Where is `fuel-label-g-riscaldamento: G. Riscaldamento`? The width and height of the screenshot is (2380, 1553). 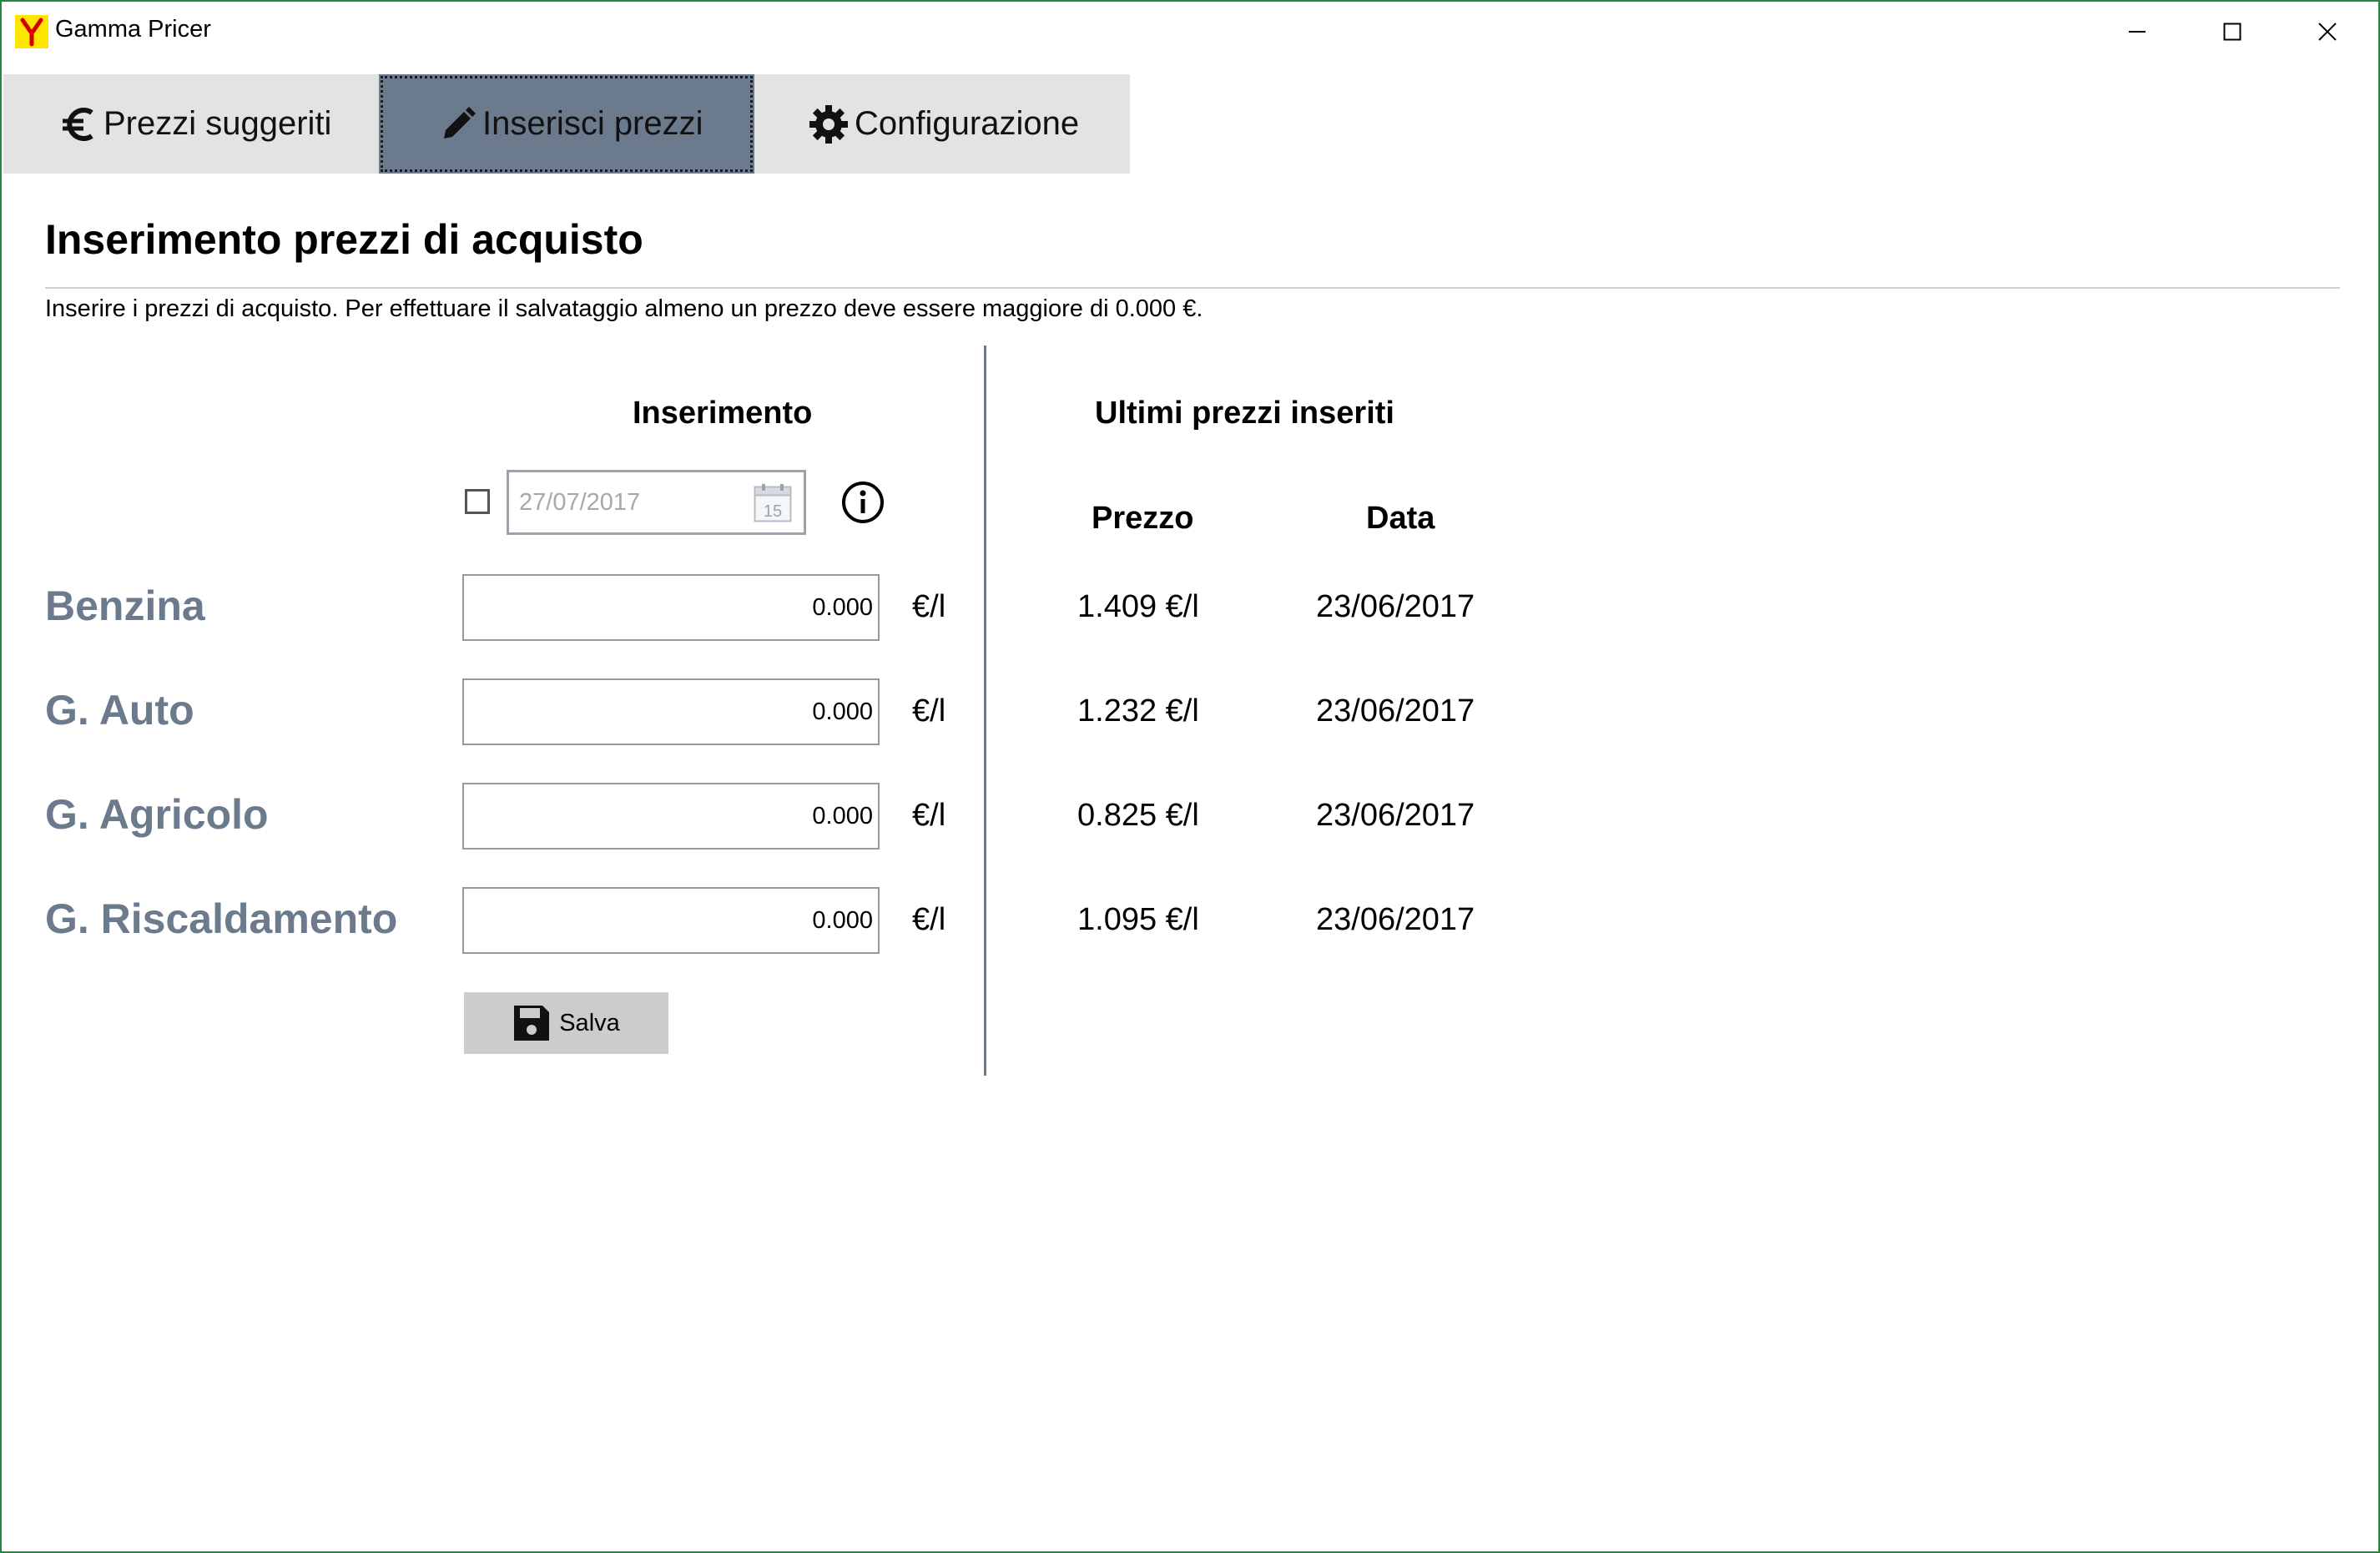
fuel-label-g-riscaldamento: G. Riscaldamento is located at coordinates (221, 918).